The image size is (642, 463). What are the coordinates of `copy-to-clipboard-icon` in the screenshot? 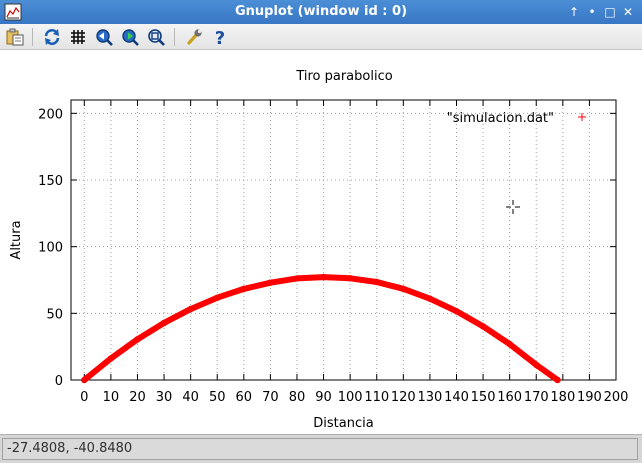 It's located at (15, 37).